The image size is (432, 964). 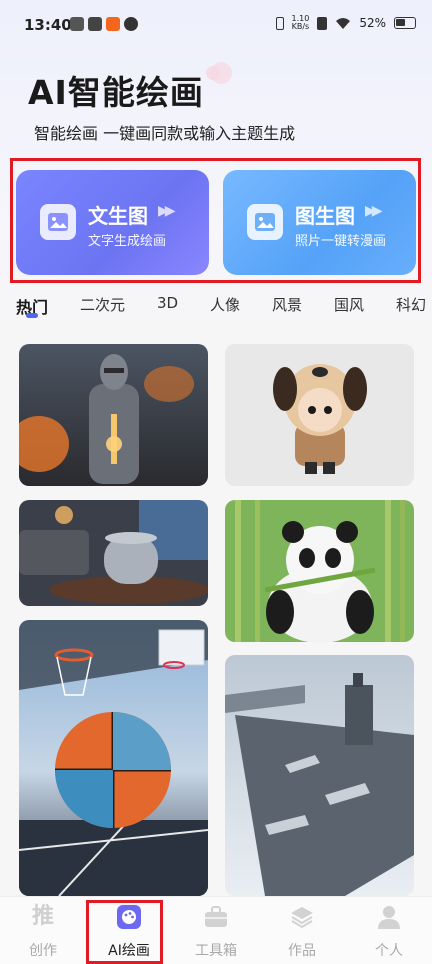 What do you see at coordinates (279, 23) in the screenshot?
I see `vibrate-icon` at bounding box center [279, 23].